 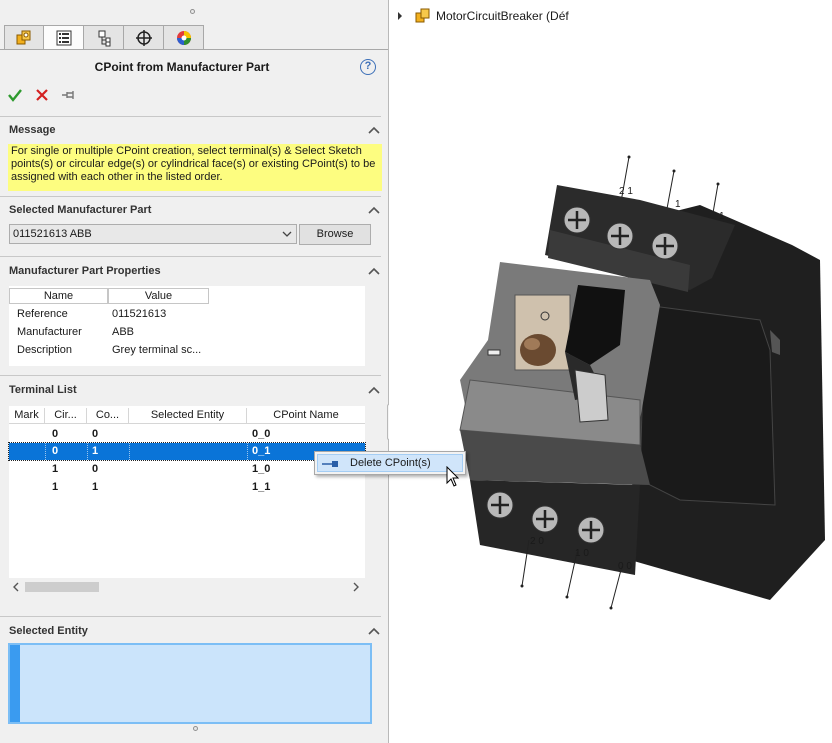 What do you see at coordinates (187, 487) in the screenshot?
I see `table-row: 1 1 1_1` at bounding box center [187, 487].